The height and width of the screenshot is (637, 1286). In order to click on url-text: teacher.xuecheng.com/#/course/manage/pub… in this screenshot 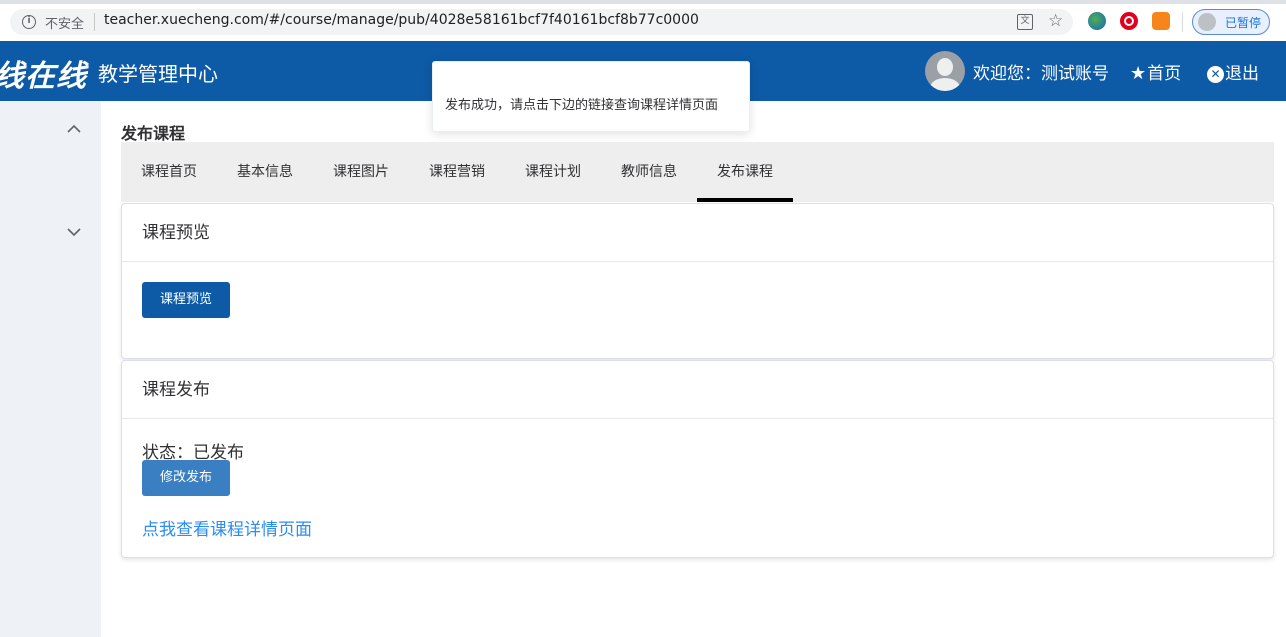, I will do `click(401, 20)`.